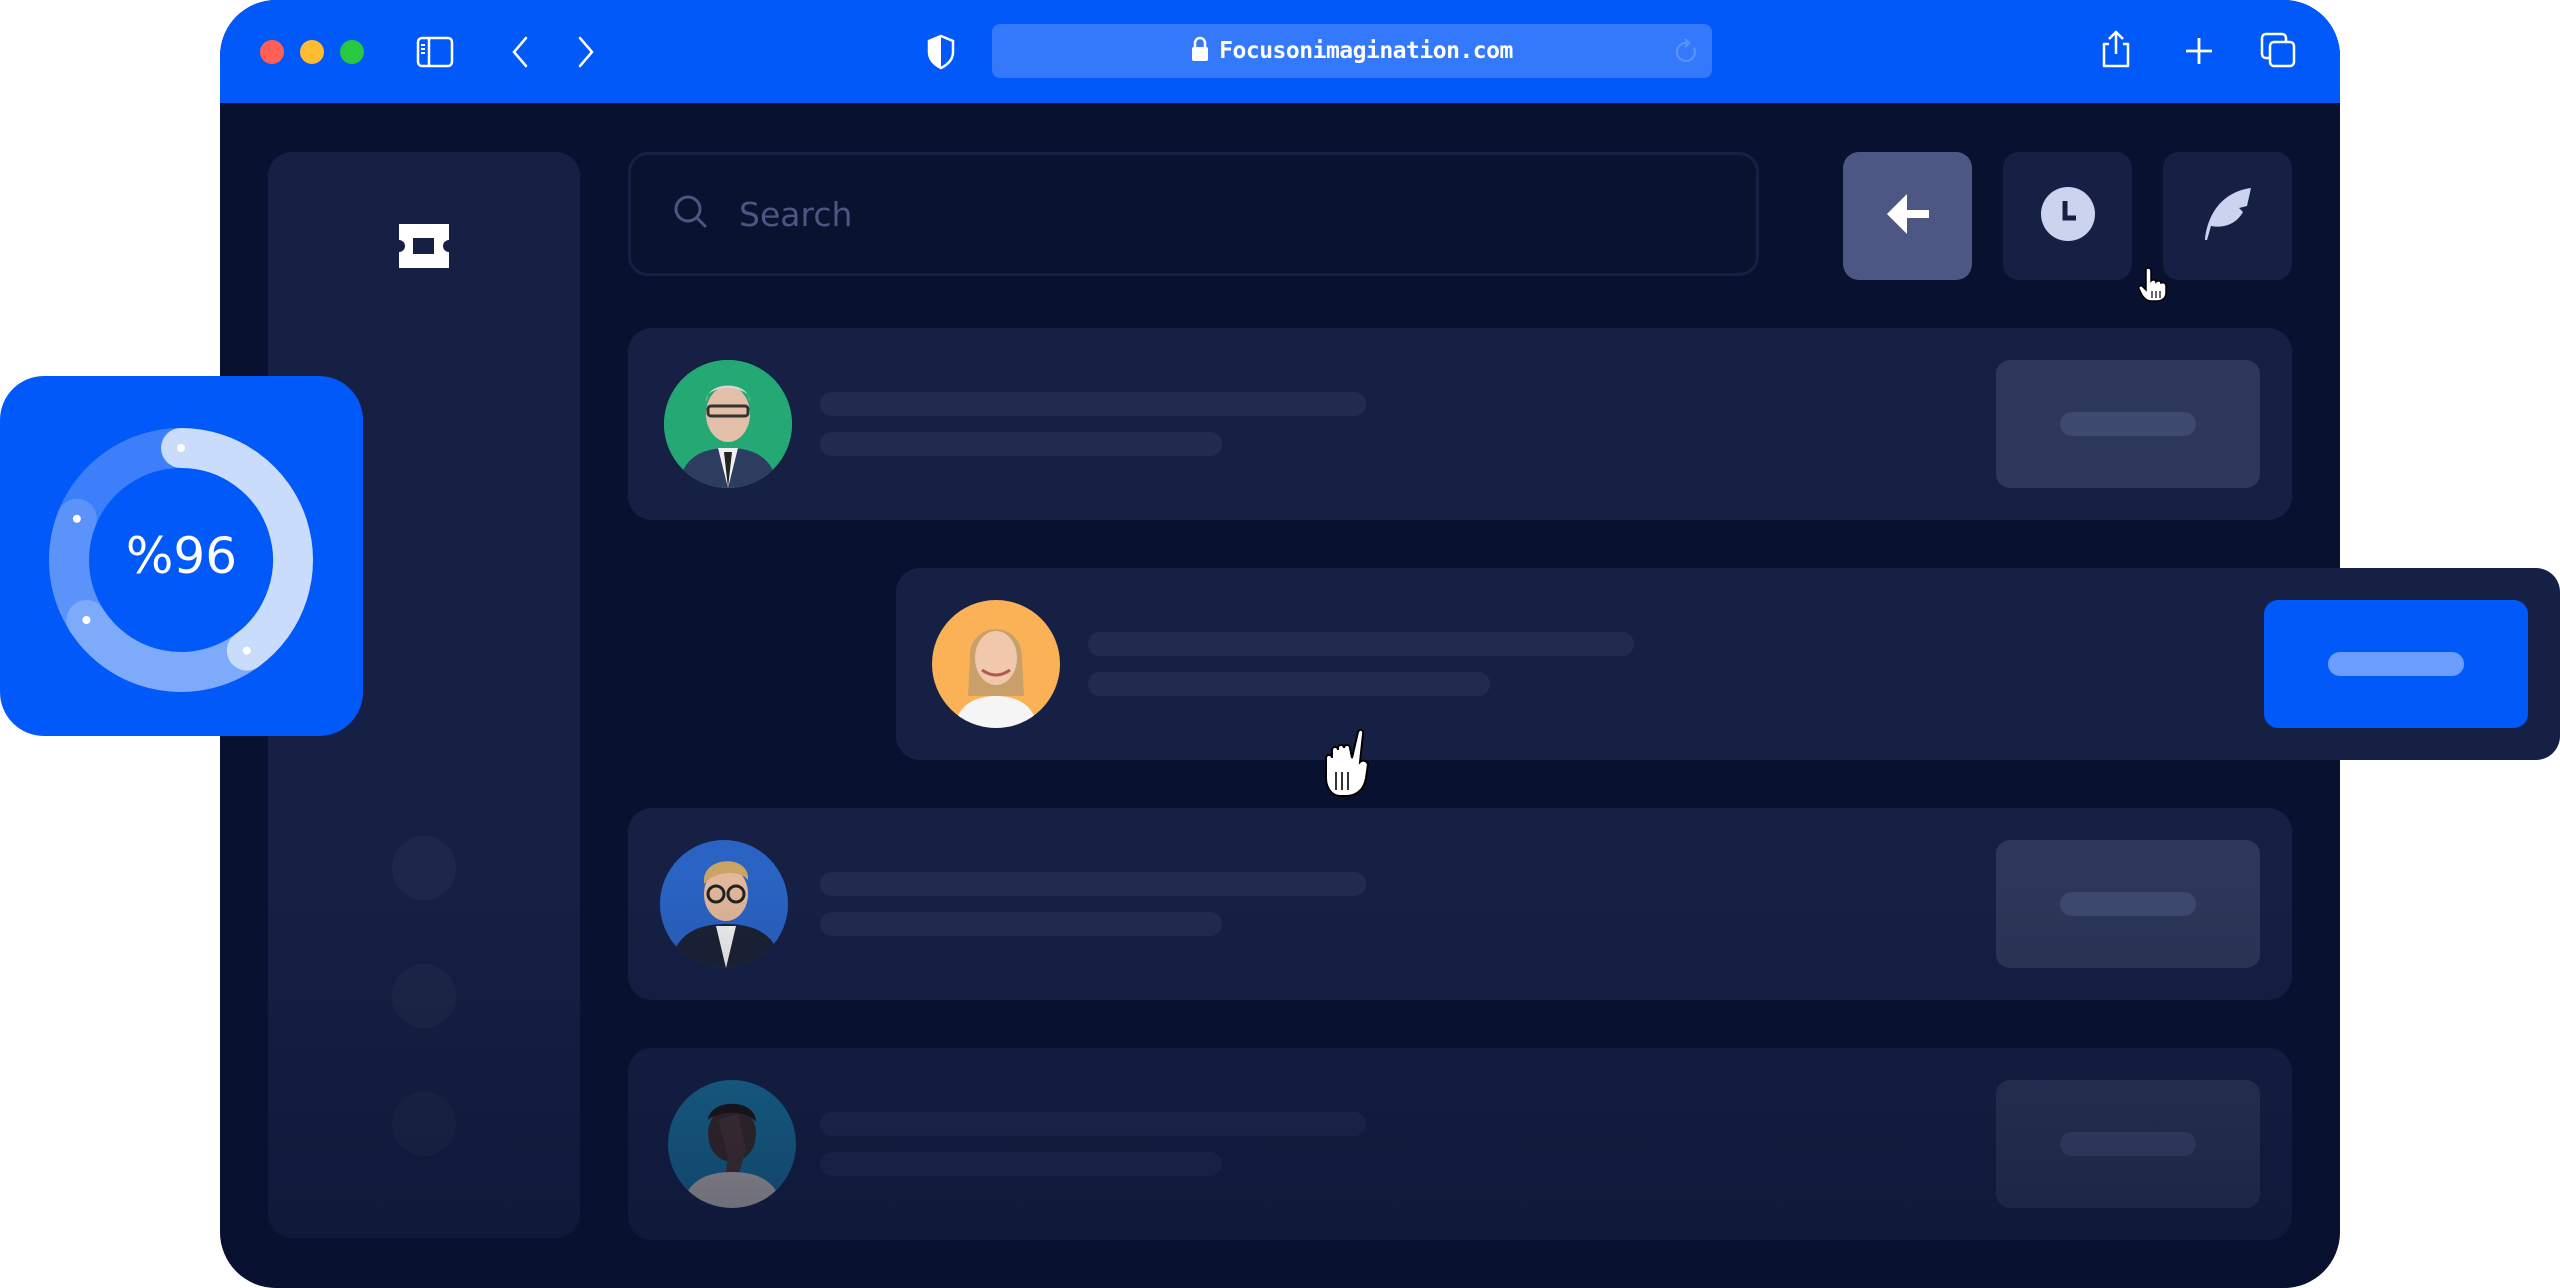  What do you see at coordinates (272, 52) in the screenshot?
I see `close-window-button` at bounding box center [272, 52].